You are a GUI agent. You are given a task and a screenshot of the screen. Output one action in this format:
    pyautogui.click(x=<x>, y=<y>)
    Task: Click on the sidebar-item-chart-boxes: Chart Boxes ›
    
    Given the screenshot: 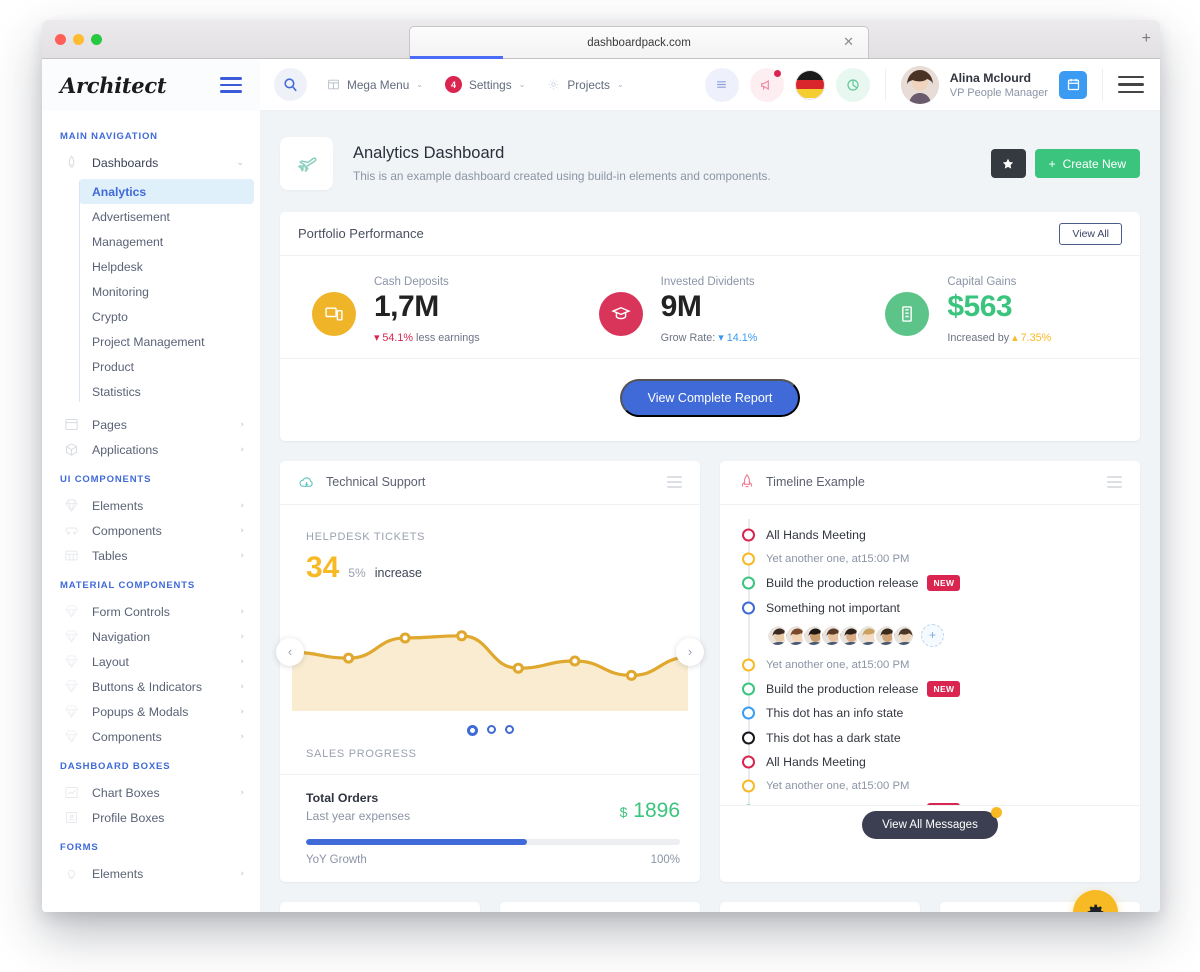 What is the action you would take?
    pyautogui.click(x=151, y=792)
    